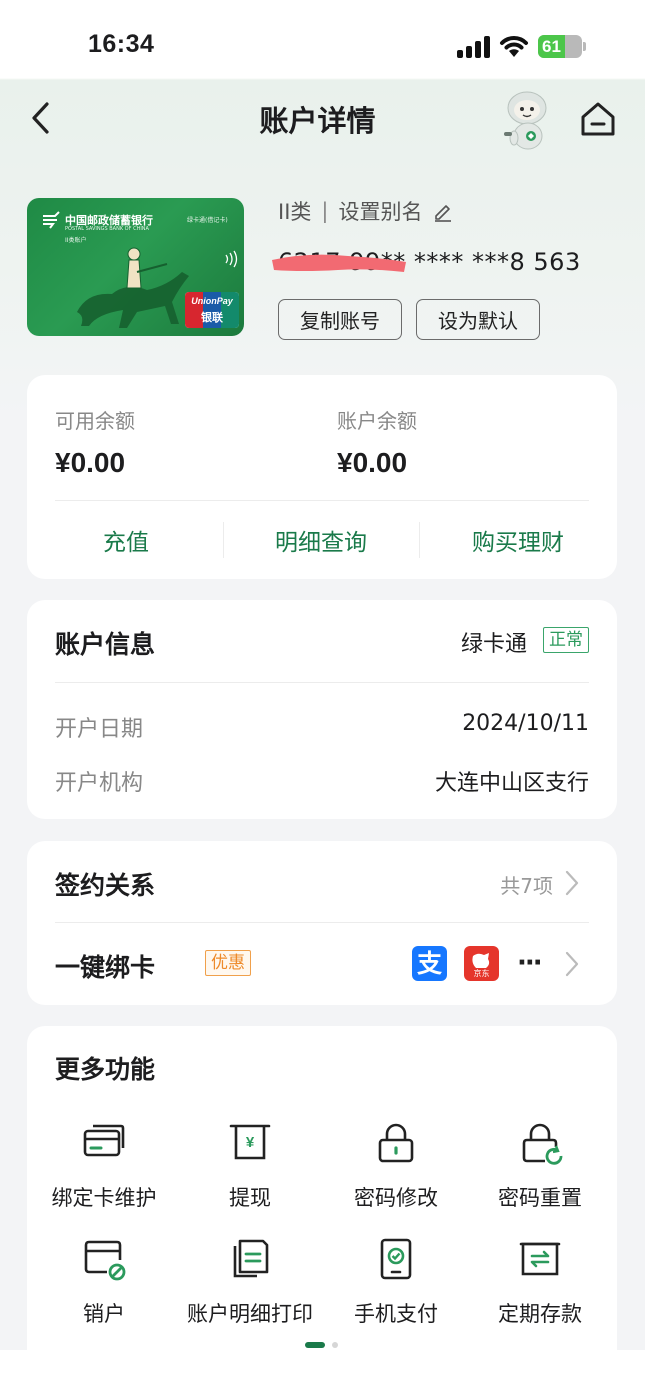 Image resolution: width=645 pixels, height=1400 pixels. What do you see at coordinates (540, 1314) in the screenshot?
I see `function-label: 定期存款` at bounding box center [540, 1314].